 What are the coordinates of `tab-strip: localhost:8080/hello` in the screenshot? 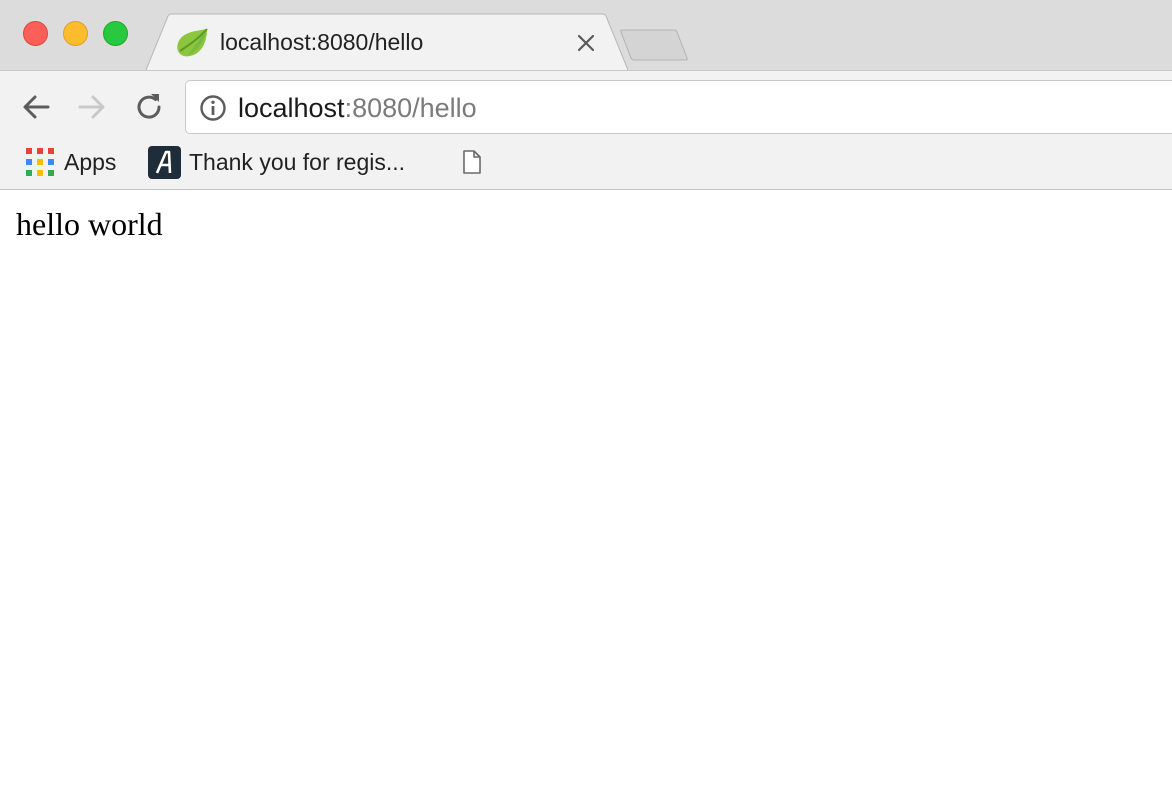 It's located at (586, 35).